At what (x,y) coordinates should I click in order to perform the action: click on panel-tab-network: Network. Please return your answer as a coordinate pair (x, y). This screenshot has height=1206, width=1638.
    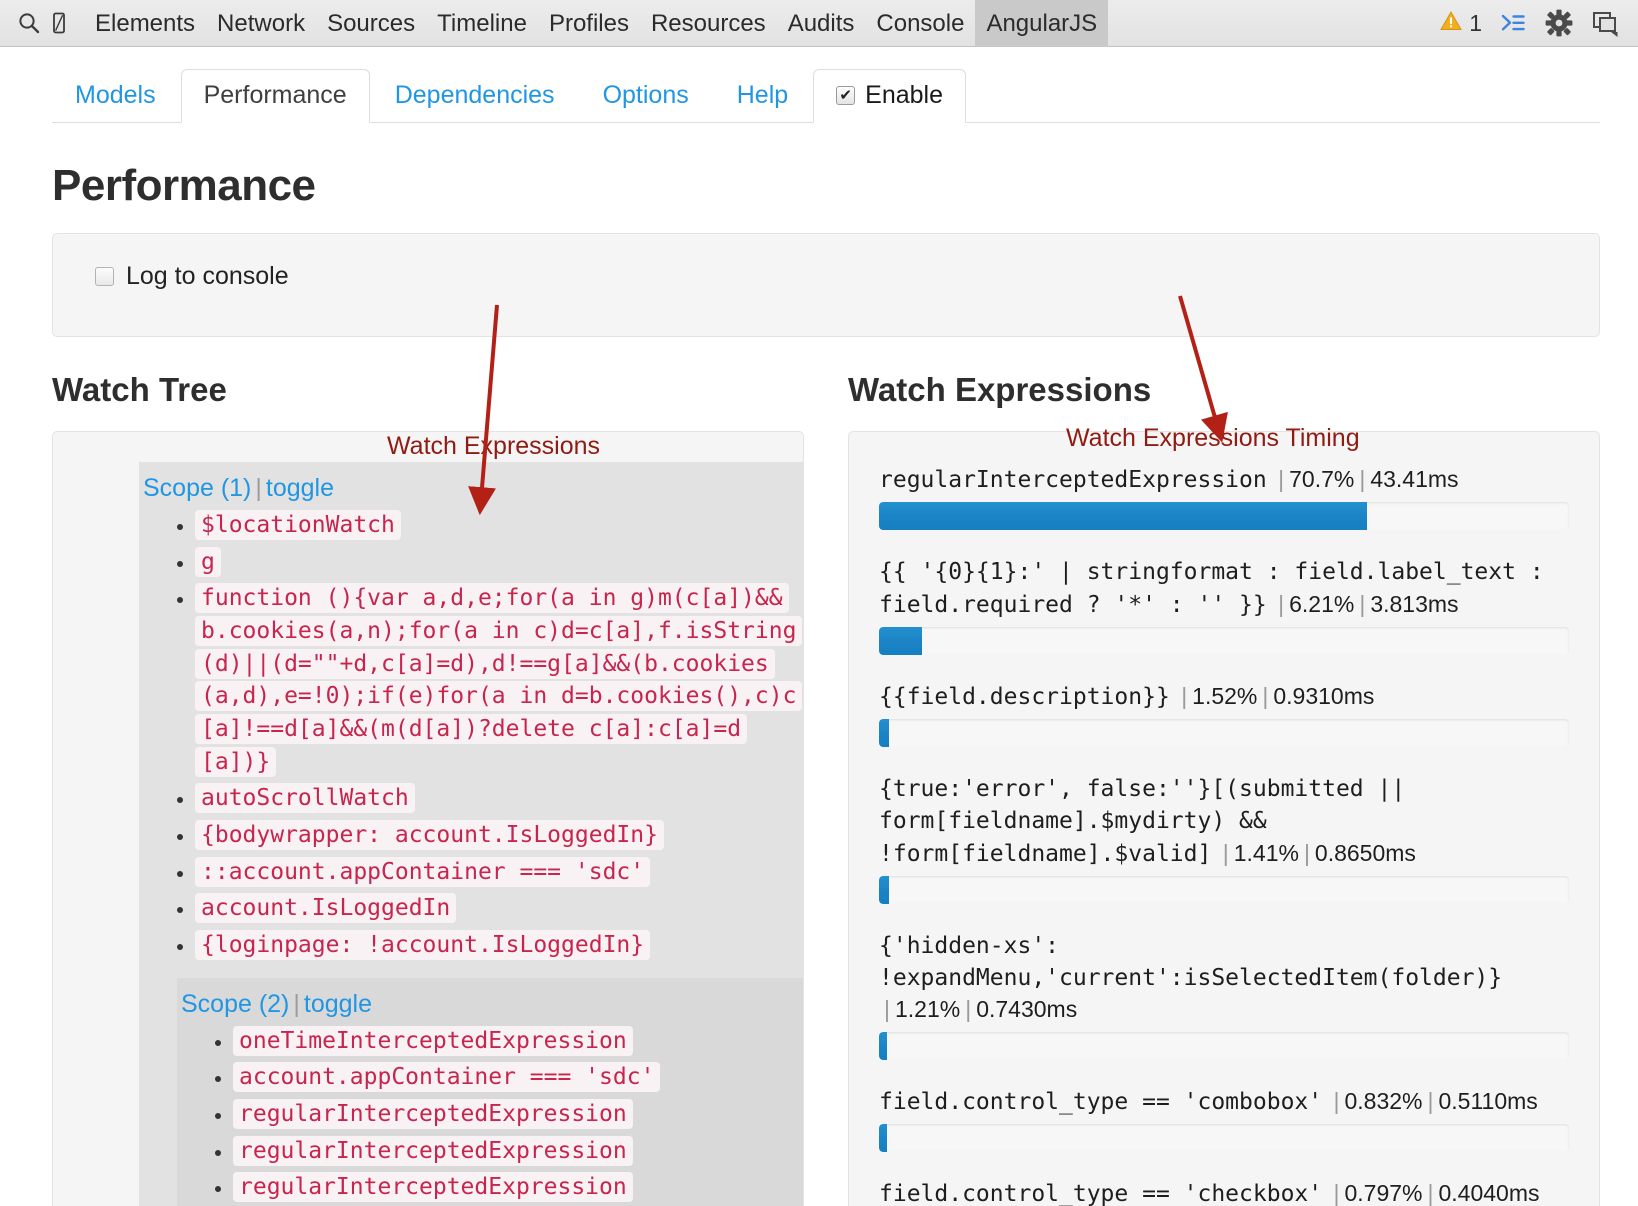
    Looking at the image, I should click on (261, 23).